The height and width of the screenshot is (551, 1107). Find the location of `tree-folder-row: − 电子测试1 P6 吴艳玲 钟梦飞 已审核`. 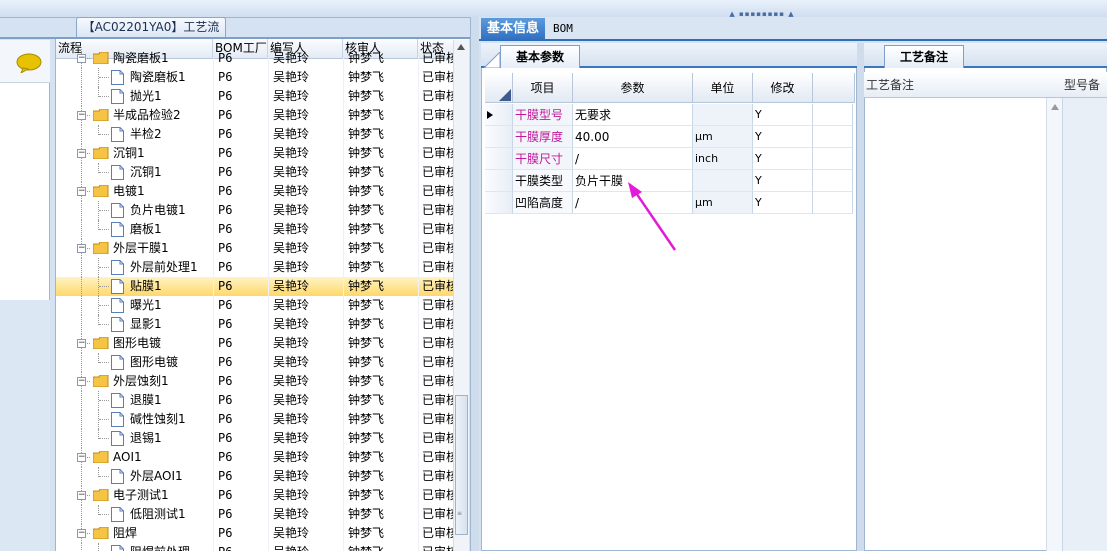

tree-folder-row: − 电子测试1 P6 吴艳玲 钟梦飞 已审核 is located at coordinates (262, 495).